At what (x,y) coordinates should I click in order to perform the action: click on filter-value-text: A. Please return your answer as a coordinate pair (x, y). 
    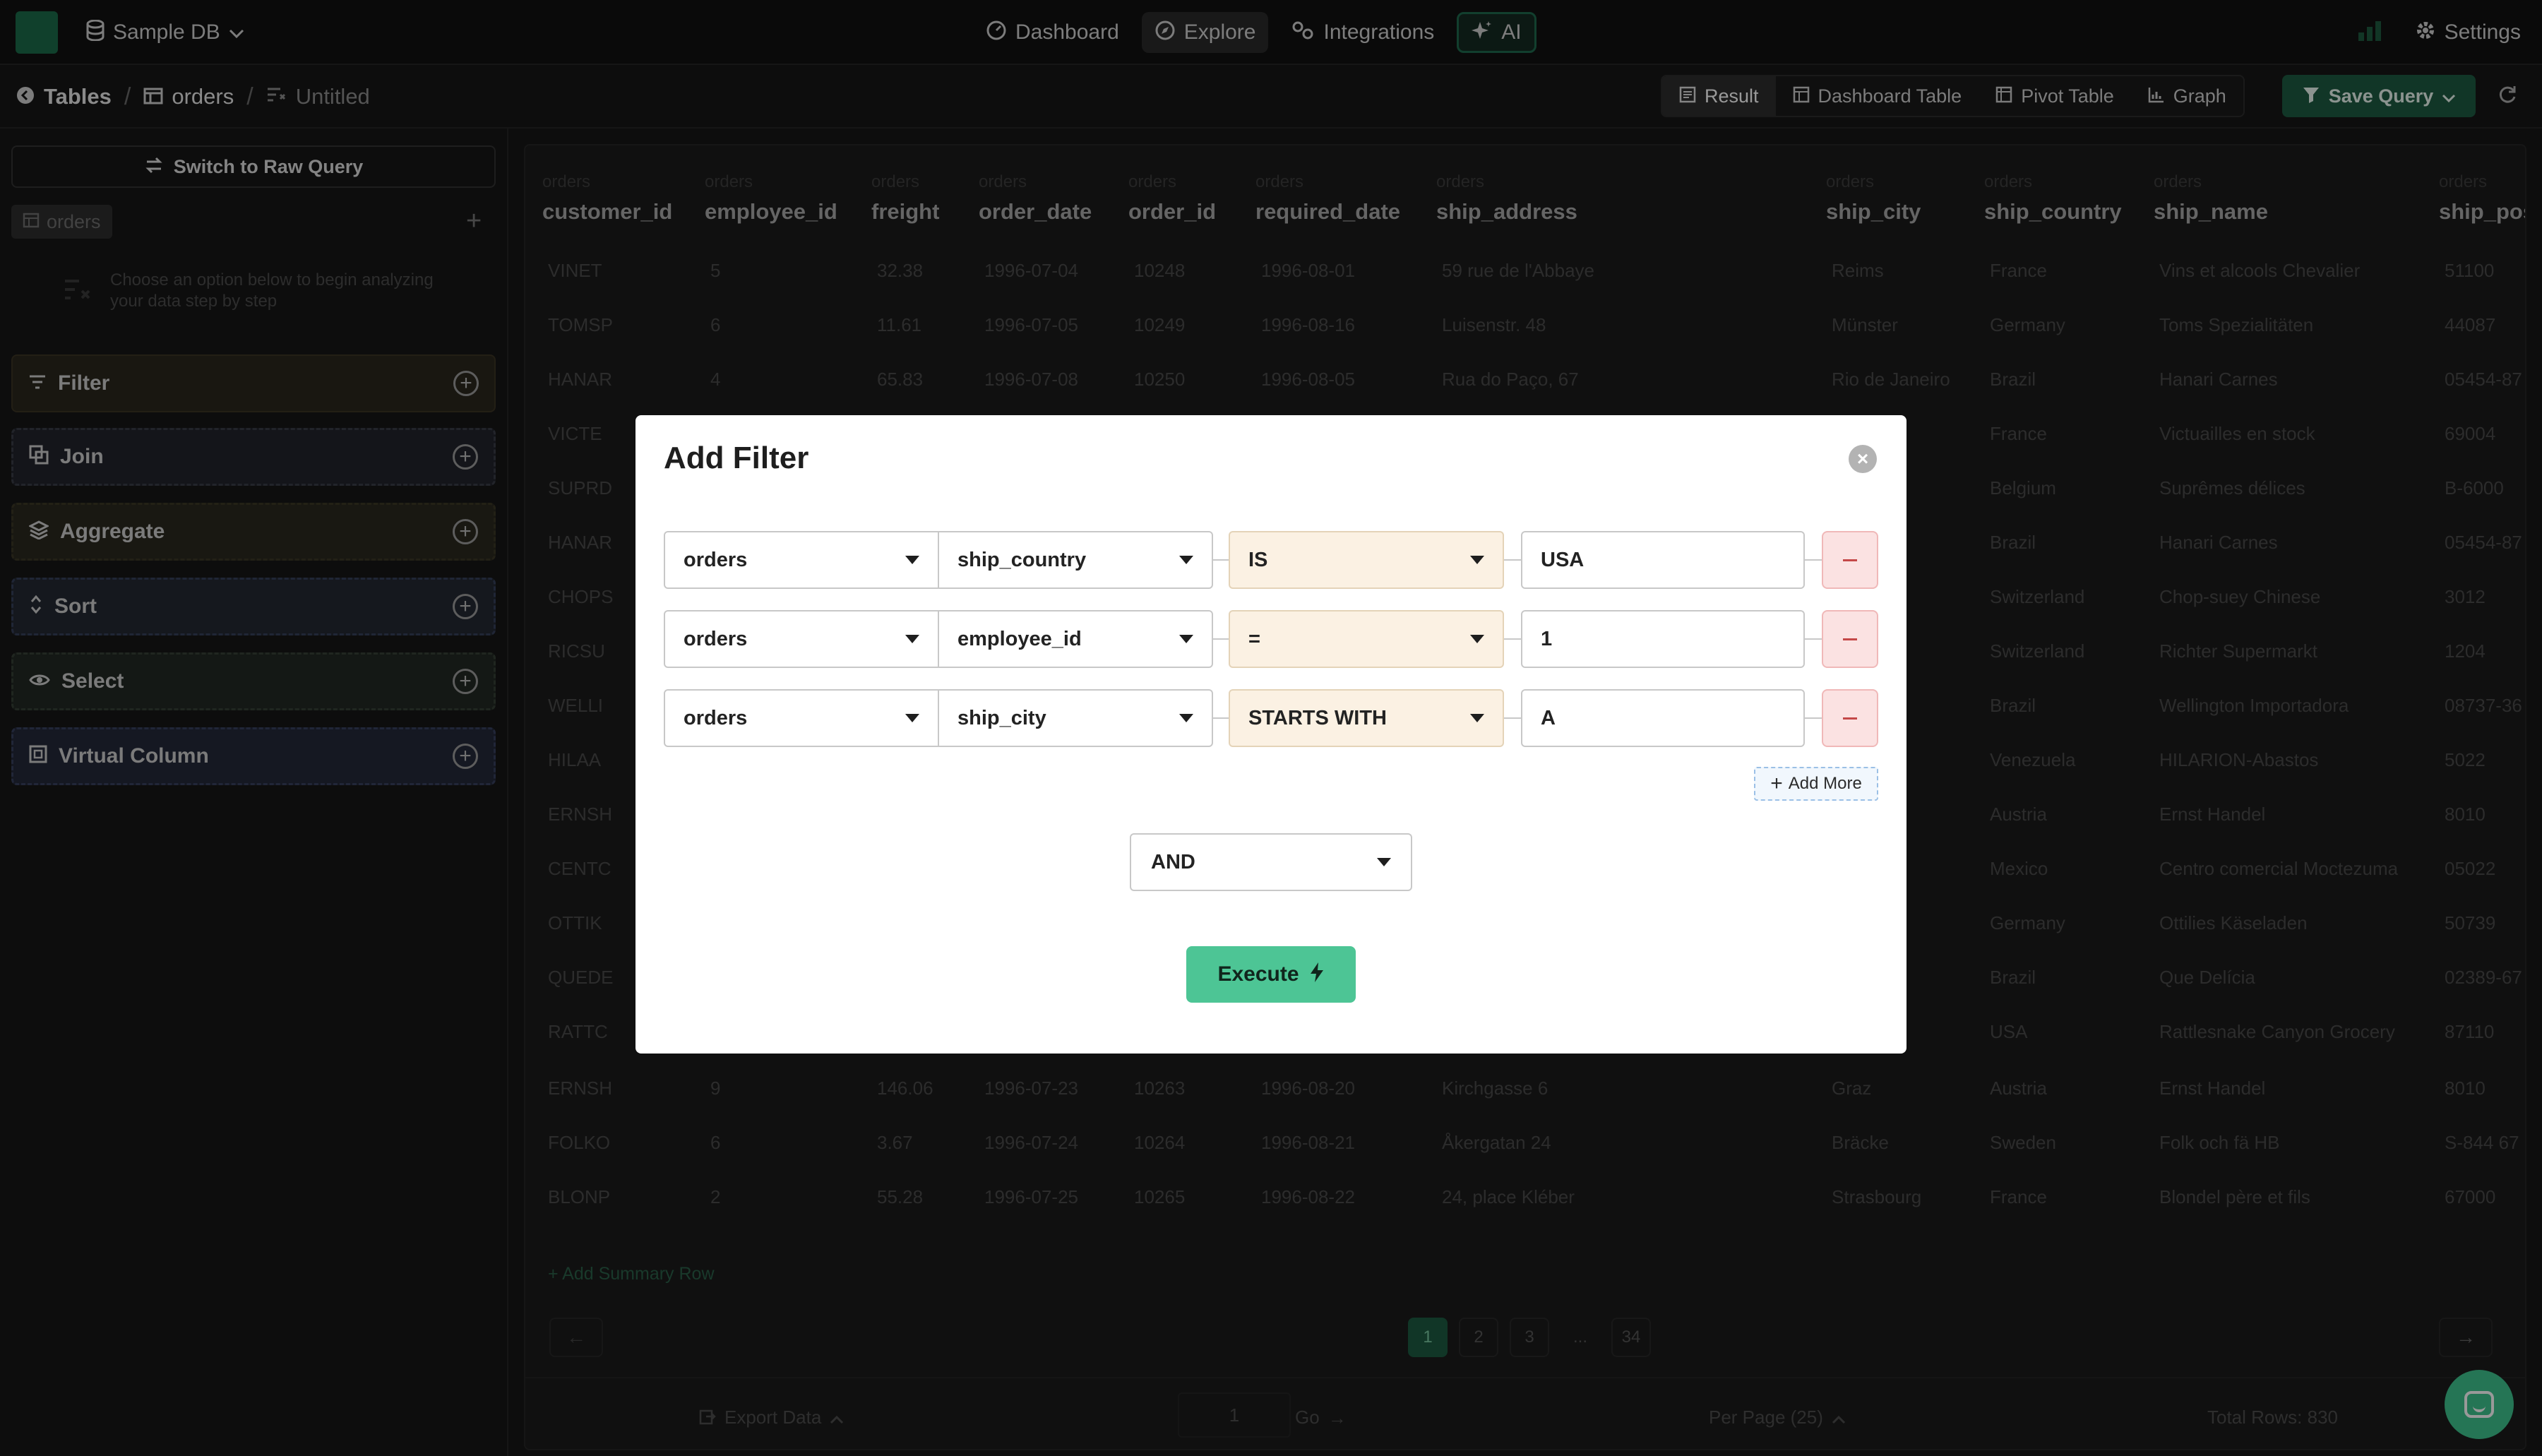
    Looking at the image, I should click on (1548, 717).